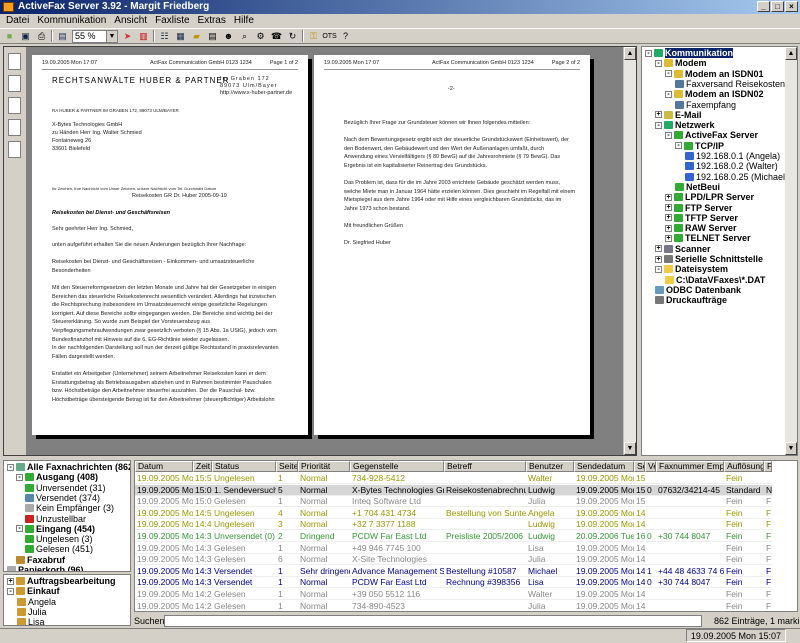  What do you see at coordinates (62, 36) in the screenshot?
I see `page-view-icon: ▤` at bounding box center [62, 36].